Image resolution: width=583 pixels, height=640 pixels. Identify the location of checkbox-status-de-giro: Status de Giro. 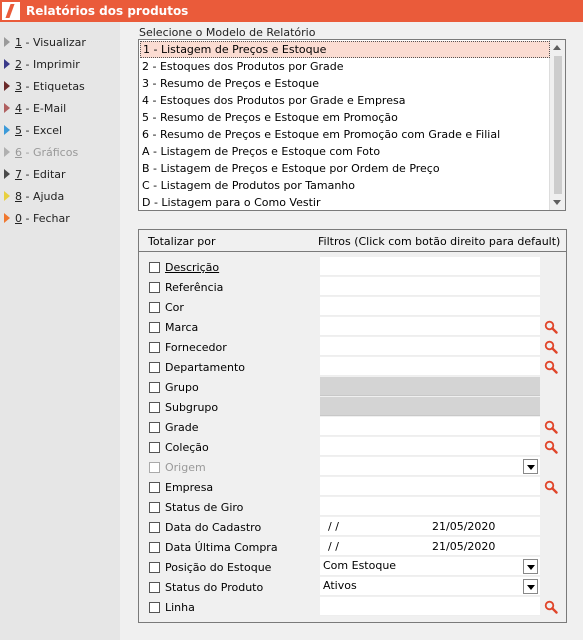
(196, 508).